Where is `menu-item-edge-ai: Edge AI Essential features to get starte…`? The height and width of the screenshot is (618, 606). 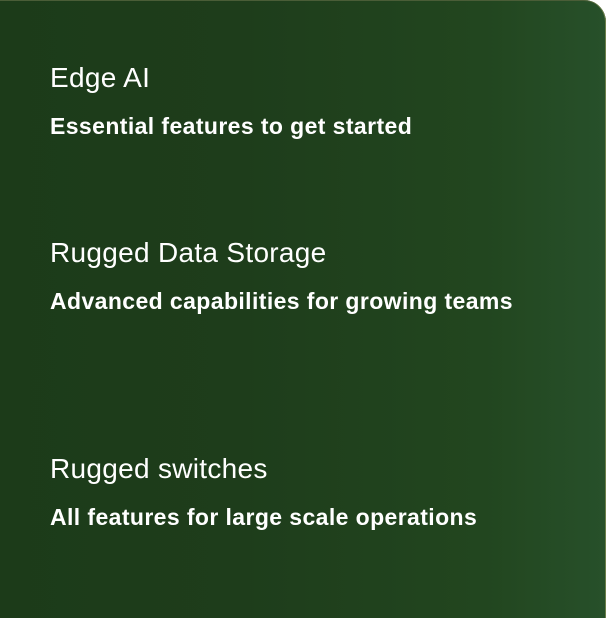
menu-item-edge-ai: Edge AI Essential features to get starte… is located at coordinates (300, 103).